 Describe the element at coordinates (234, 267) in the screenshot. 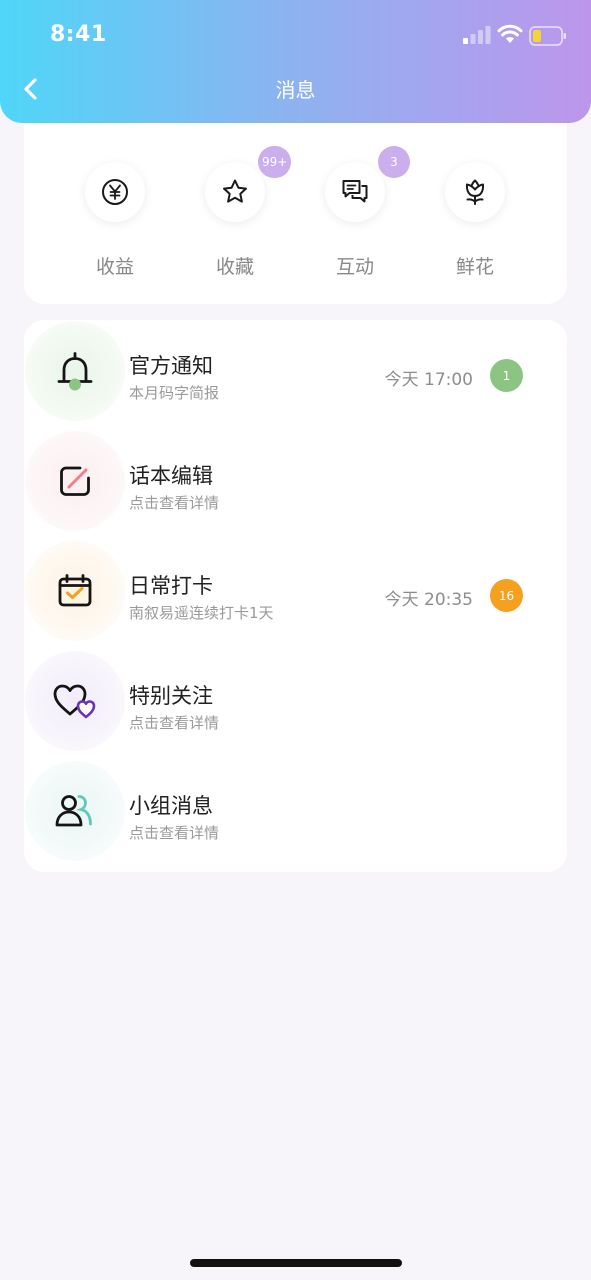

I see `quick-action-label: 收藏` at that location.